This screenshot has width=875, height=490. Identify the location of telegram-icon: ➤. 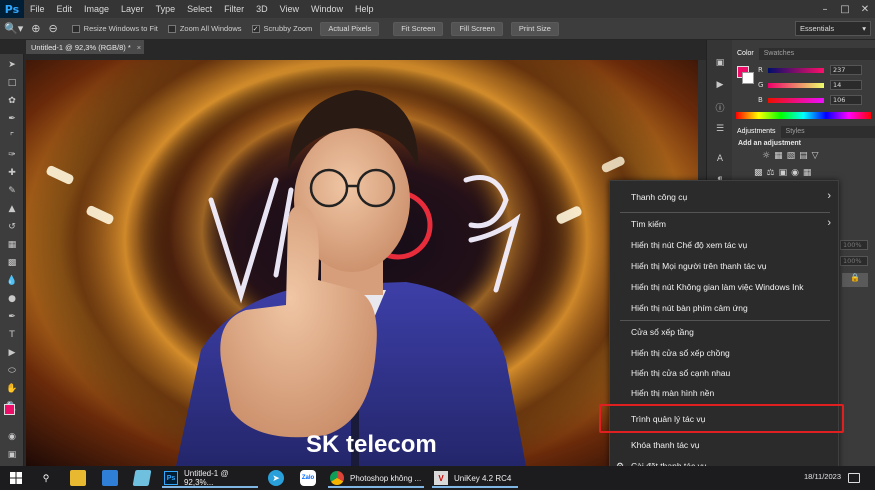
(276, 478).